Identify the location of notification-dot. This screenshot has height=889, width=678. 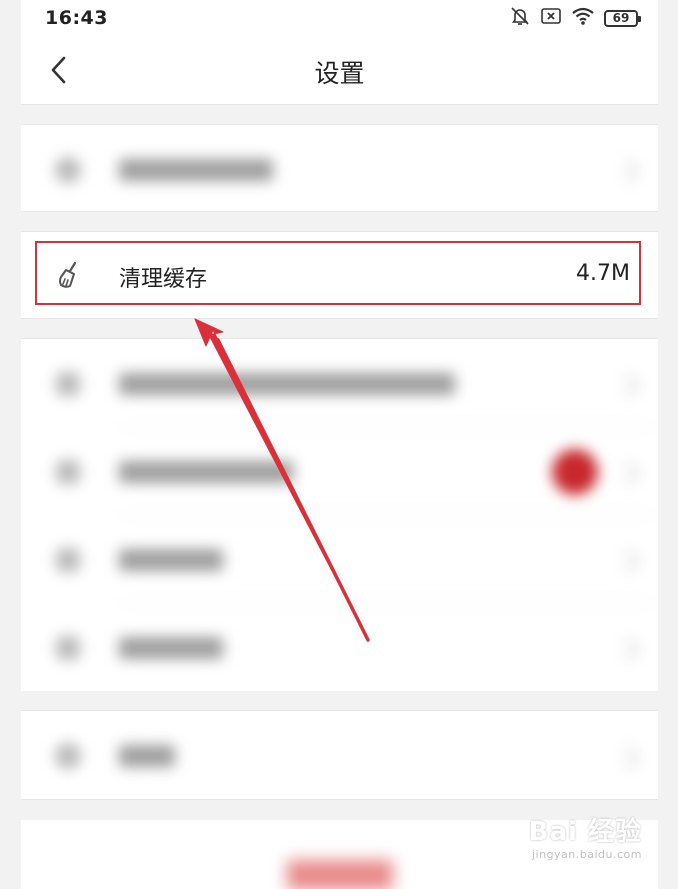
(575, 472).